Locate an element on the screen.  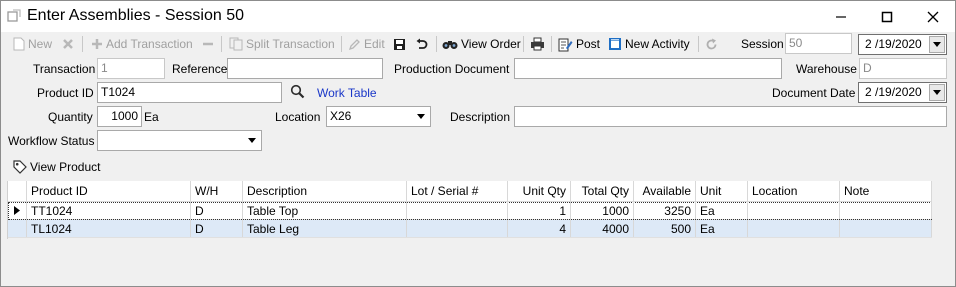
document-date-picker: 2 /19/2020 is located at coordinates (902, 92).